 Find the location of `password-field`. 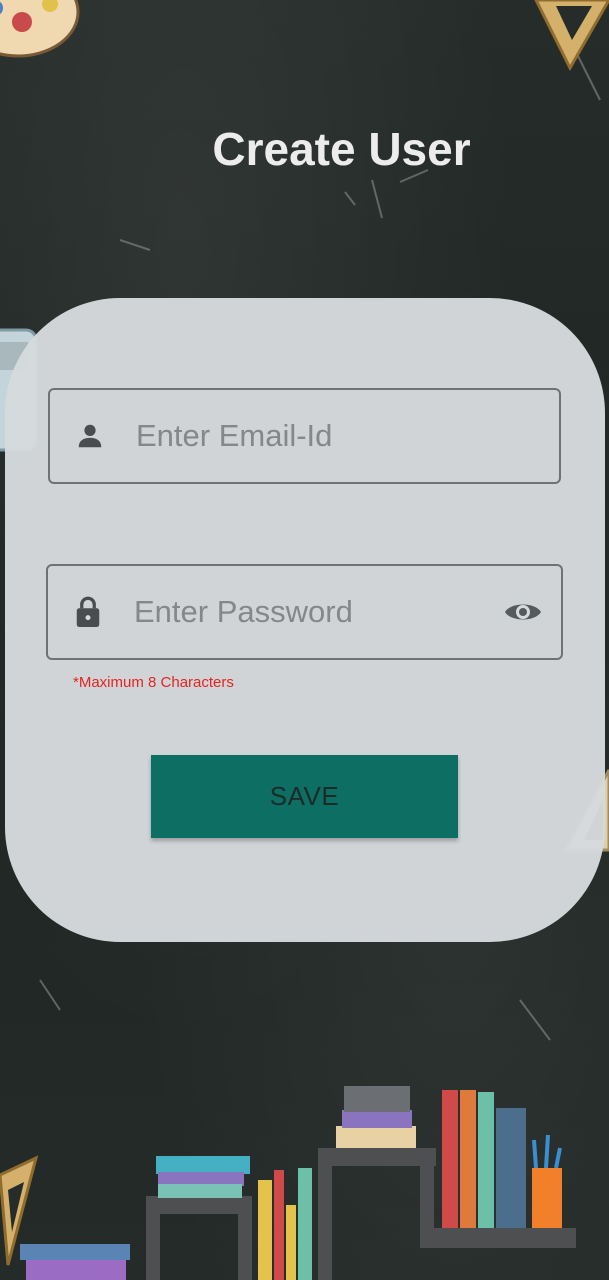

password-field is located at coordinates (304, 612).